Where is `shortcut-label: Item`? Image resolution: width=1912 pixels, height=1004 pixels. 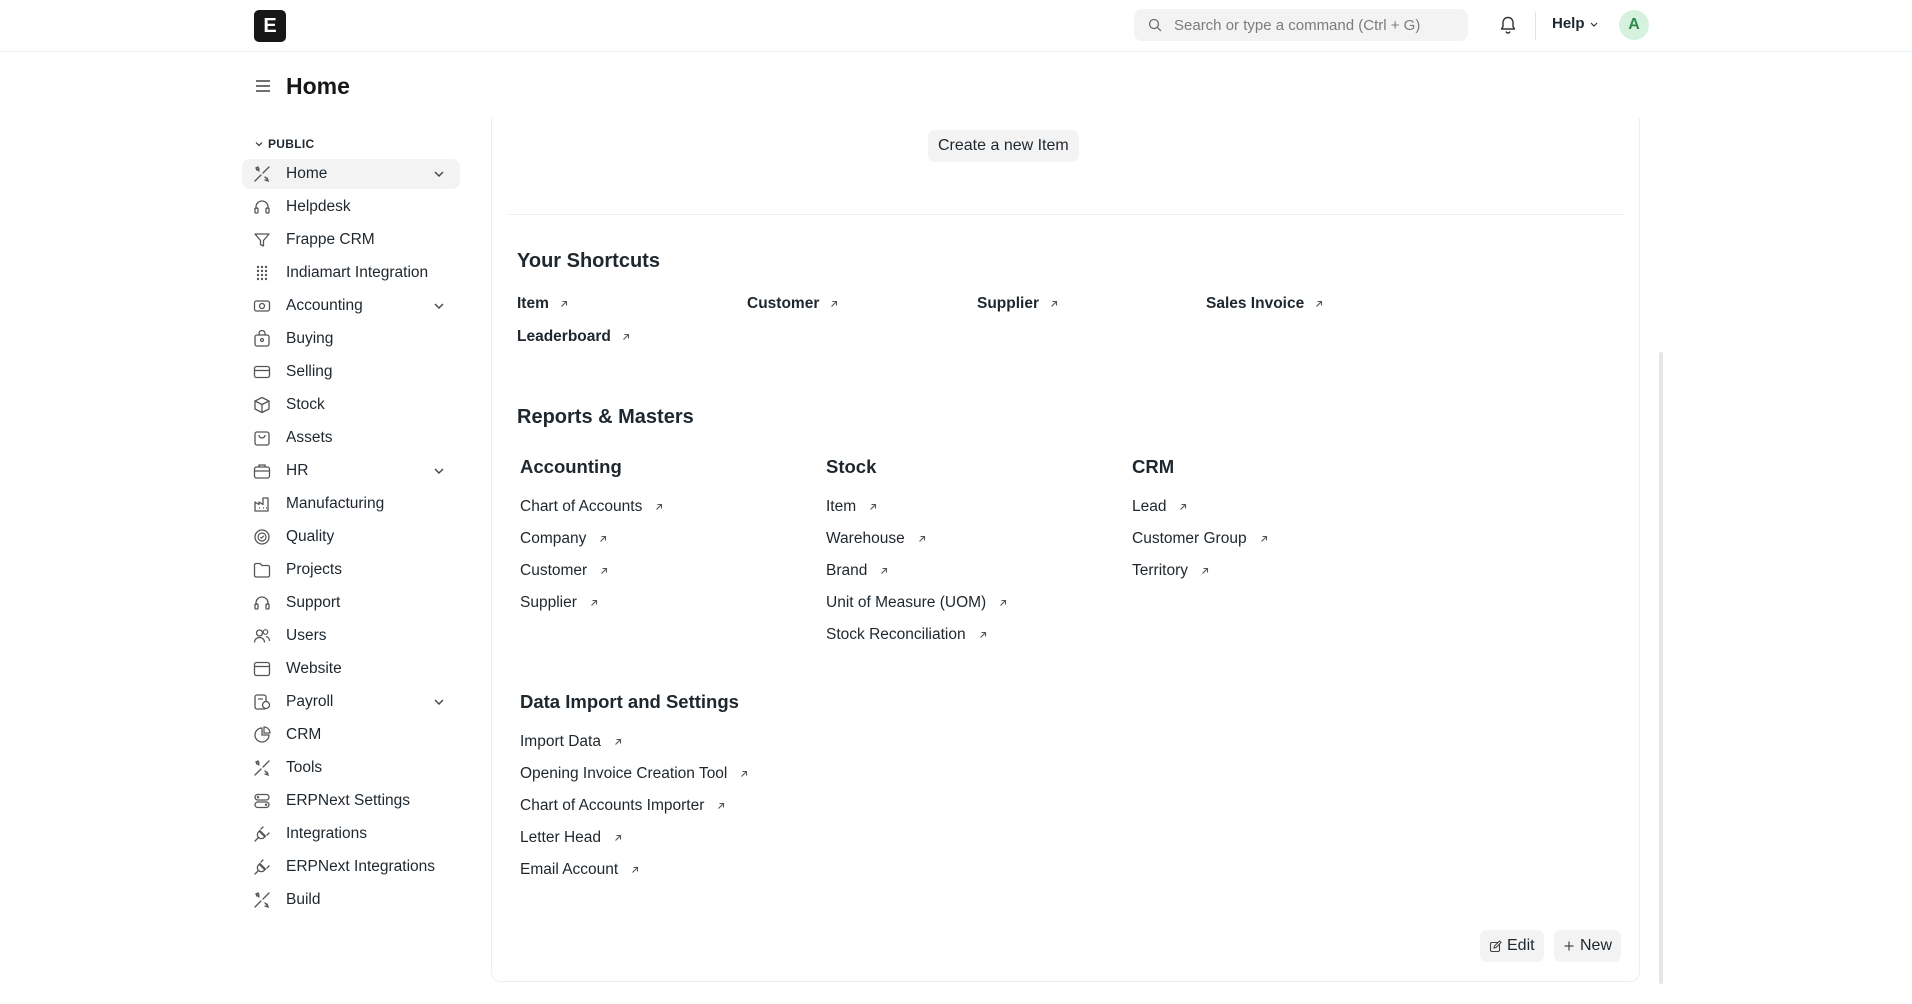
shortcut-label: Item is located at coordinates (533, 303).